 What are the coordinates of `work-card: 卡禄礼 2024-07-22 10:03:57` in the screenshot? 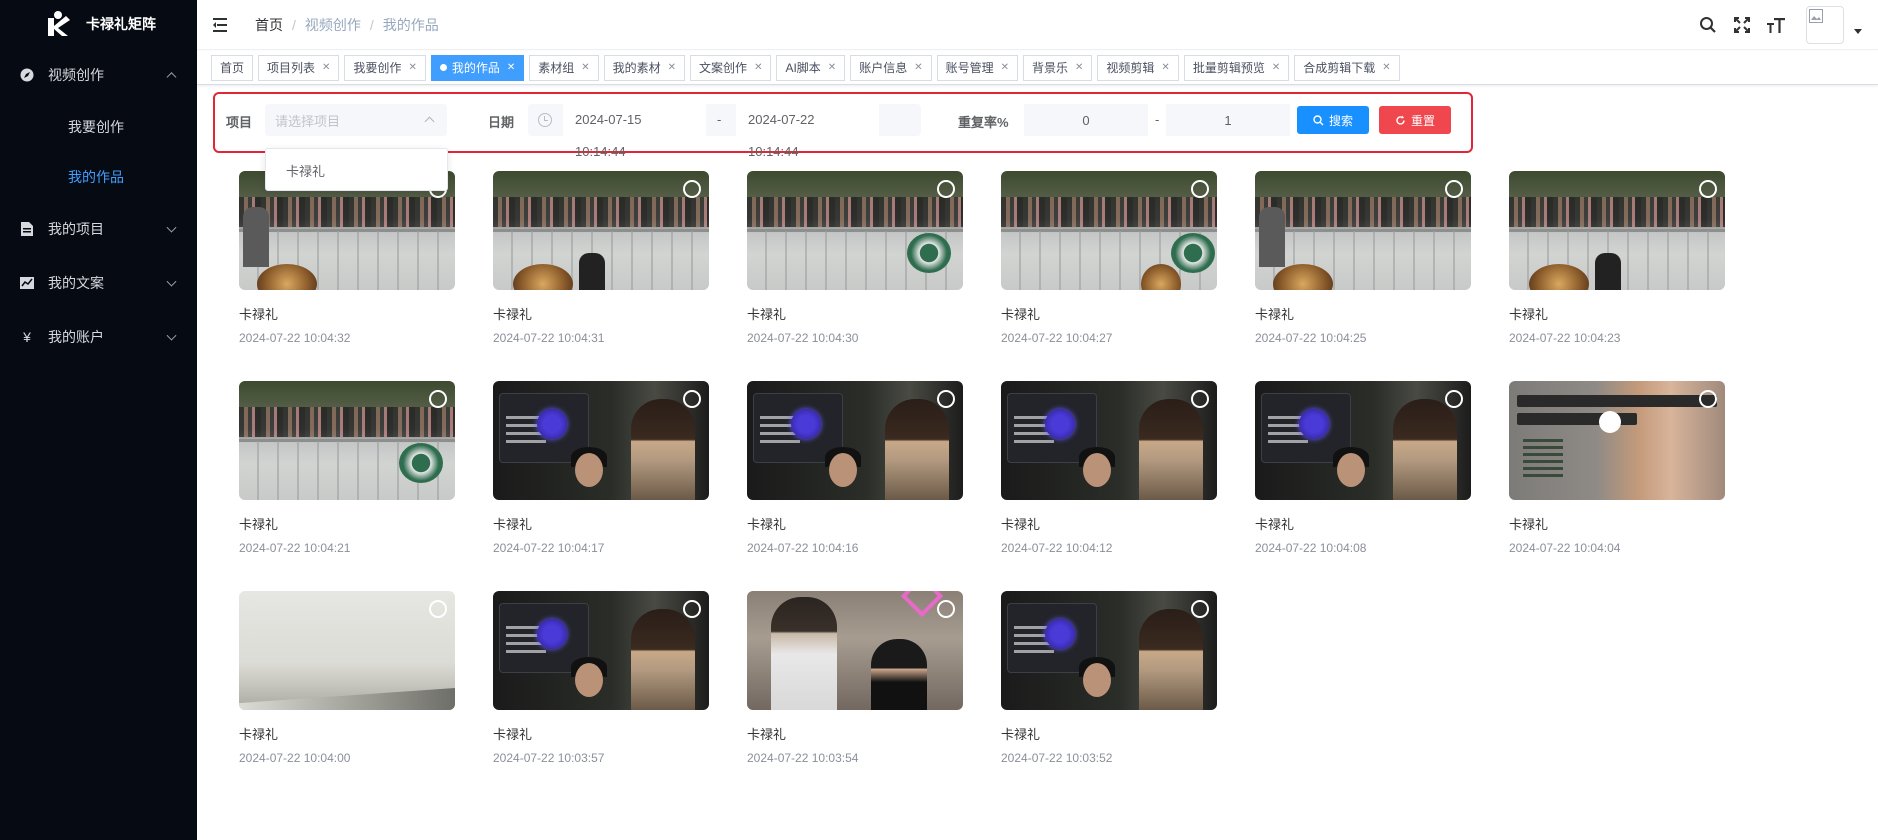 It's located at (601, 678).